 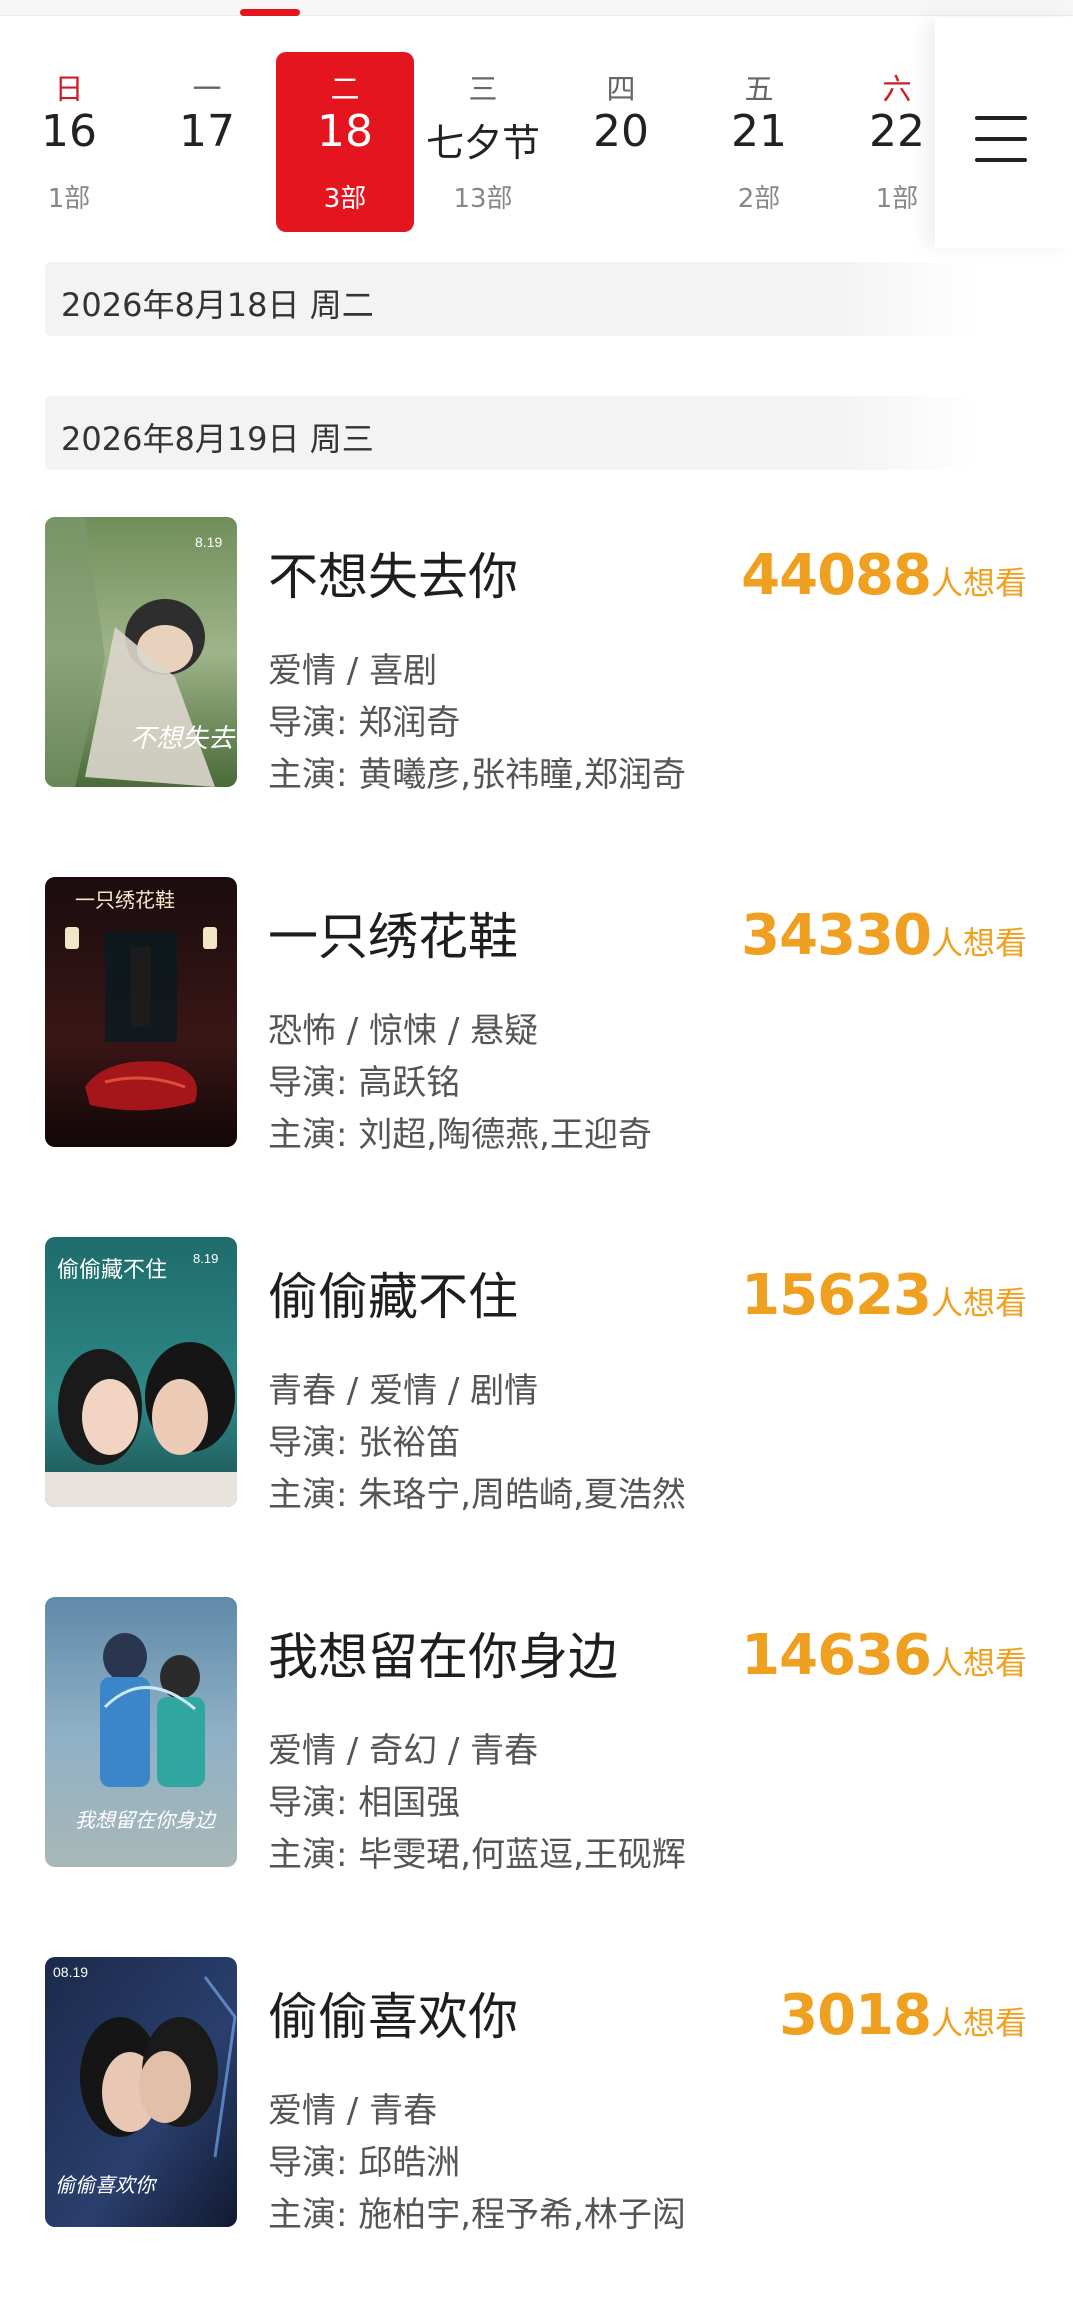 What do you see at coordinates (393, 1293) in the screenshot?
I see `movie-title: 偷偷藏不住` at bounding box center [393, 1293].